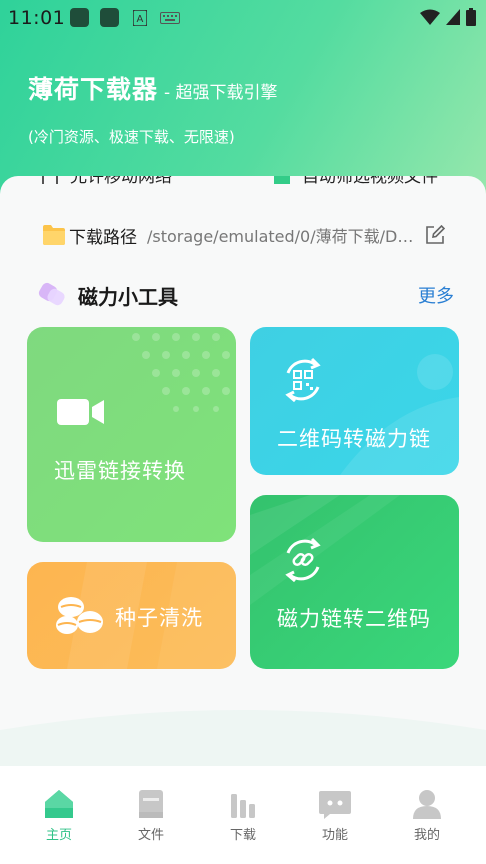 The image size is (486, 864). Describe the element at coordinates (50, 180) in the screenshot. I see `allow-mobile-checkbox` at that location.